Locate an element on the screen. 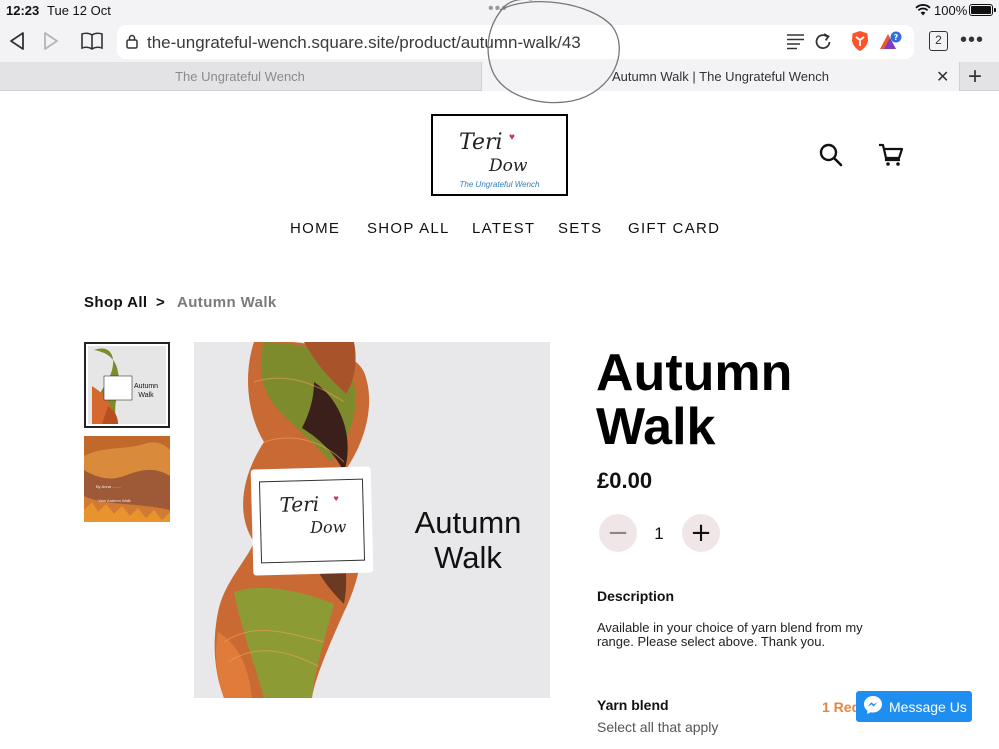 The height and width of the screenshot is (749, 999). tab-home: The Ungrateful Wench is located at coordinates (240, 76).